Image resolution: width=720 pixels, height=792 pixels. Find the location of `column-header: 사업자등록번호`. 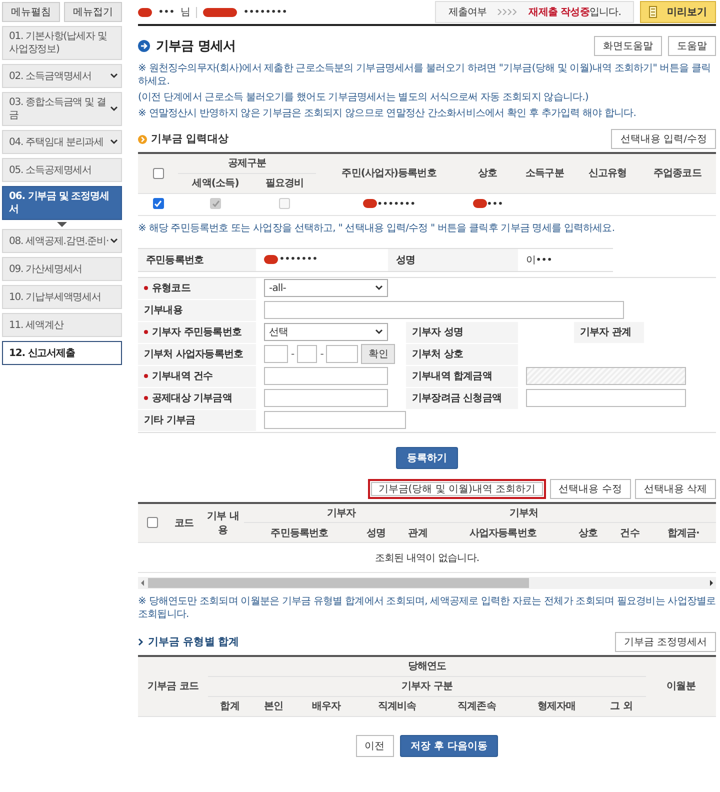

column-header: 사업자등록번호 is located at coordinates (503, 532).